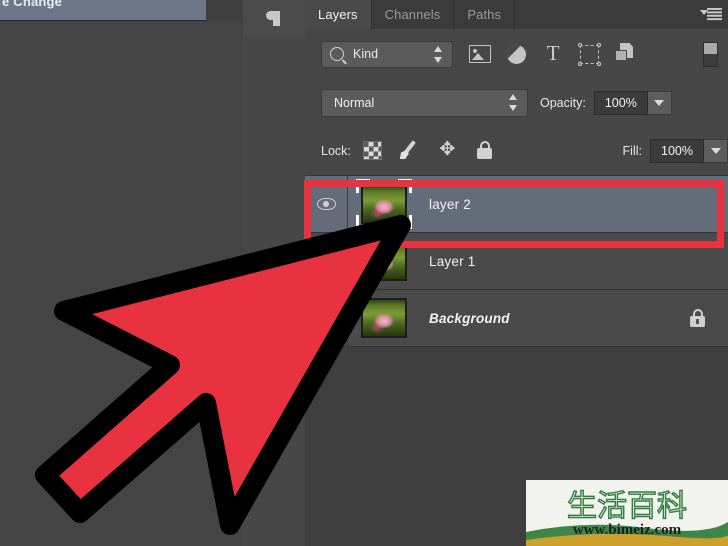  I want to click on blend-stepper-icon, so click(513, 102).